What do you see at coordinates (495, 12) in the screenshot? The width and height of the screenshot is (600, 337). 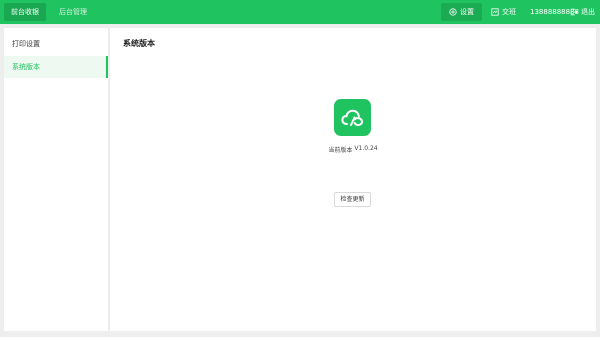 I see `handover-icon` at bounding box center [495, 12].